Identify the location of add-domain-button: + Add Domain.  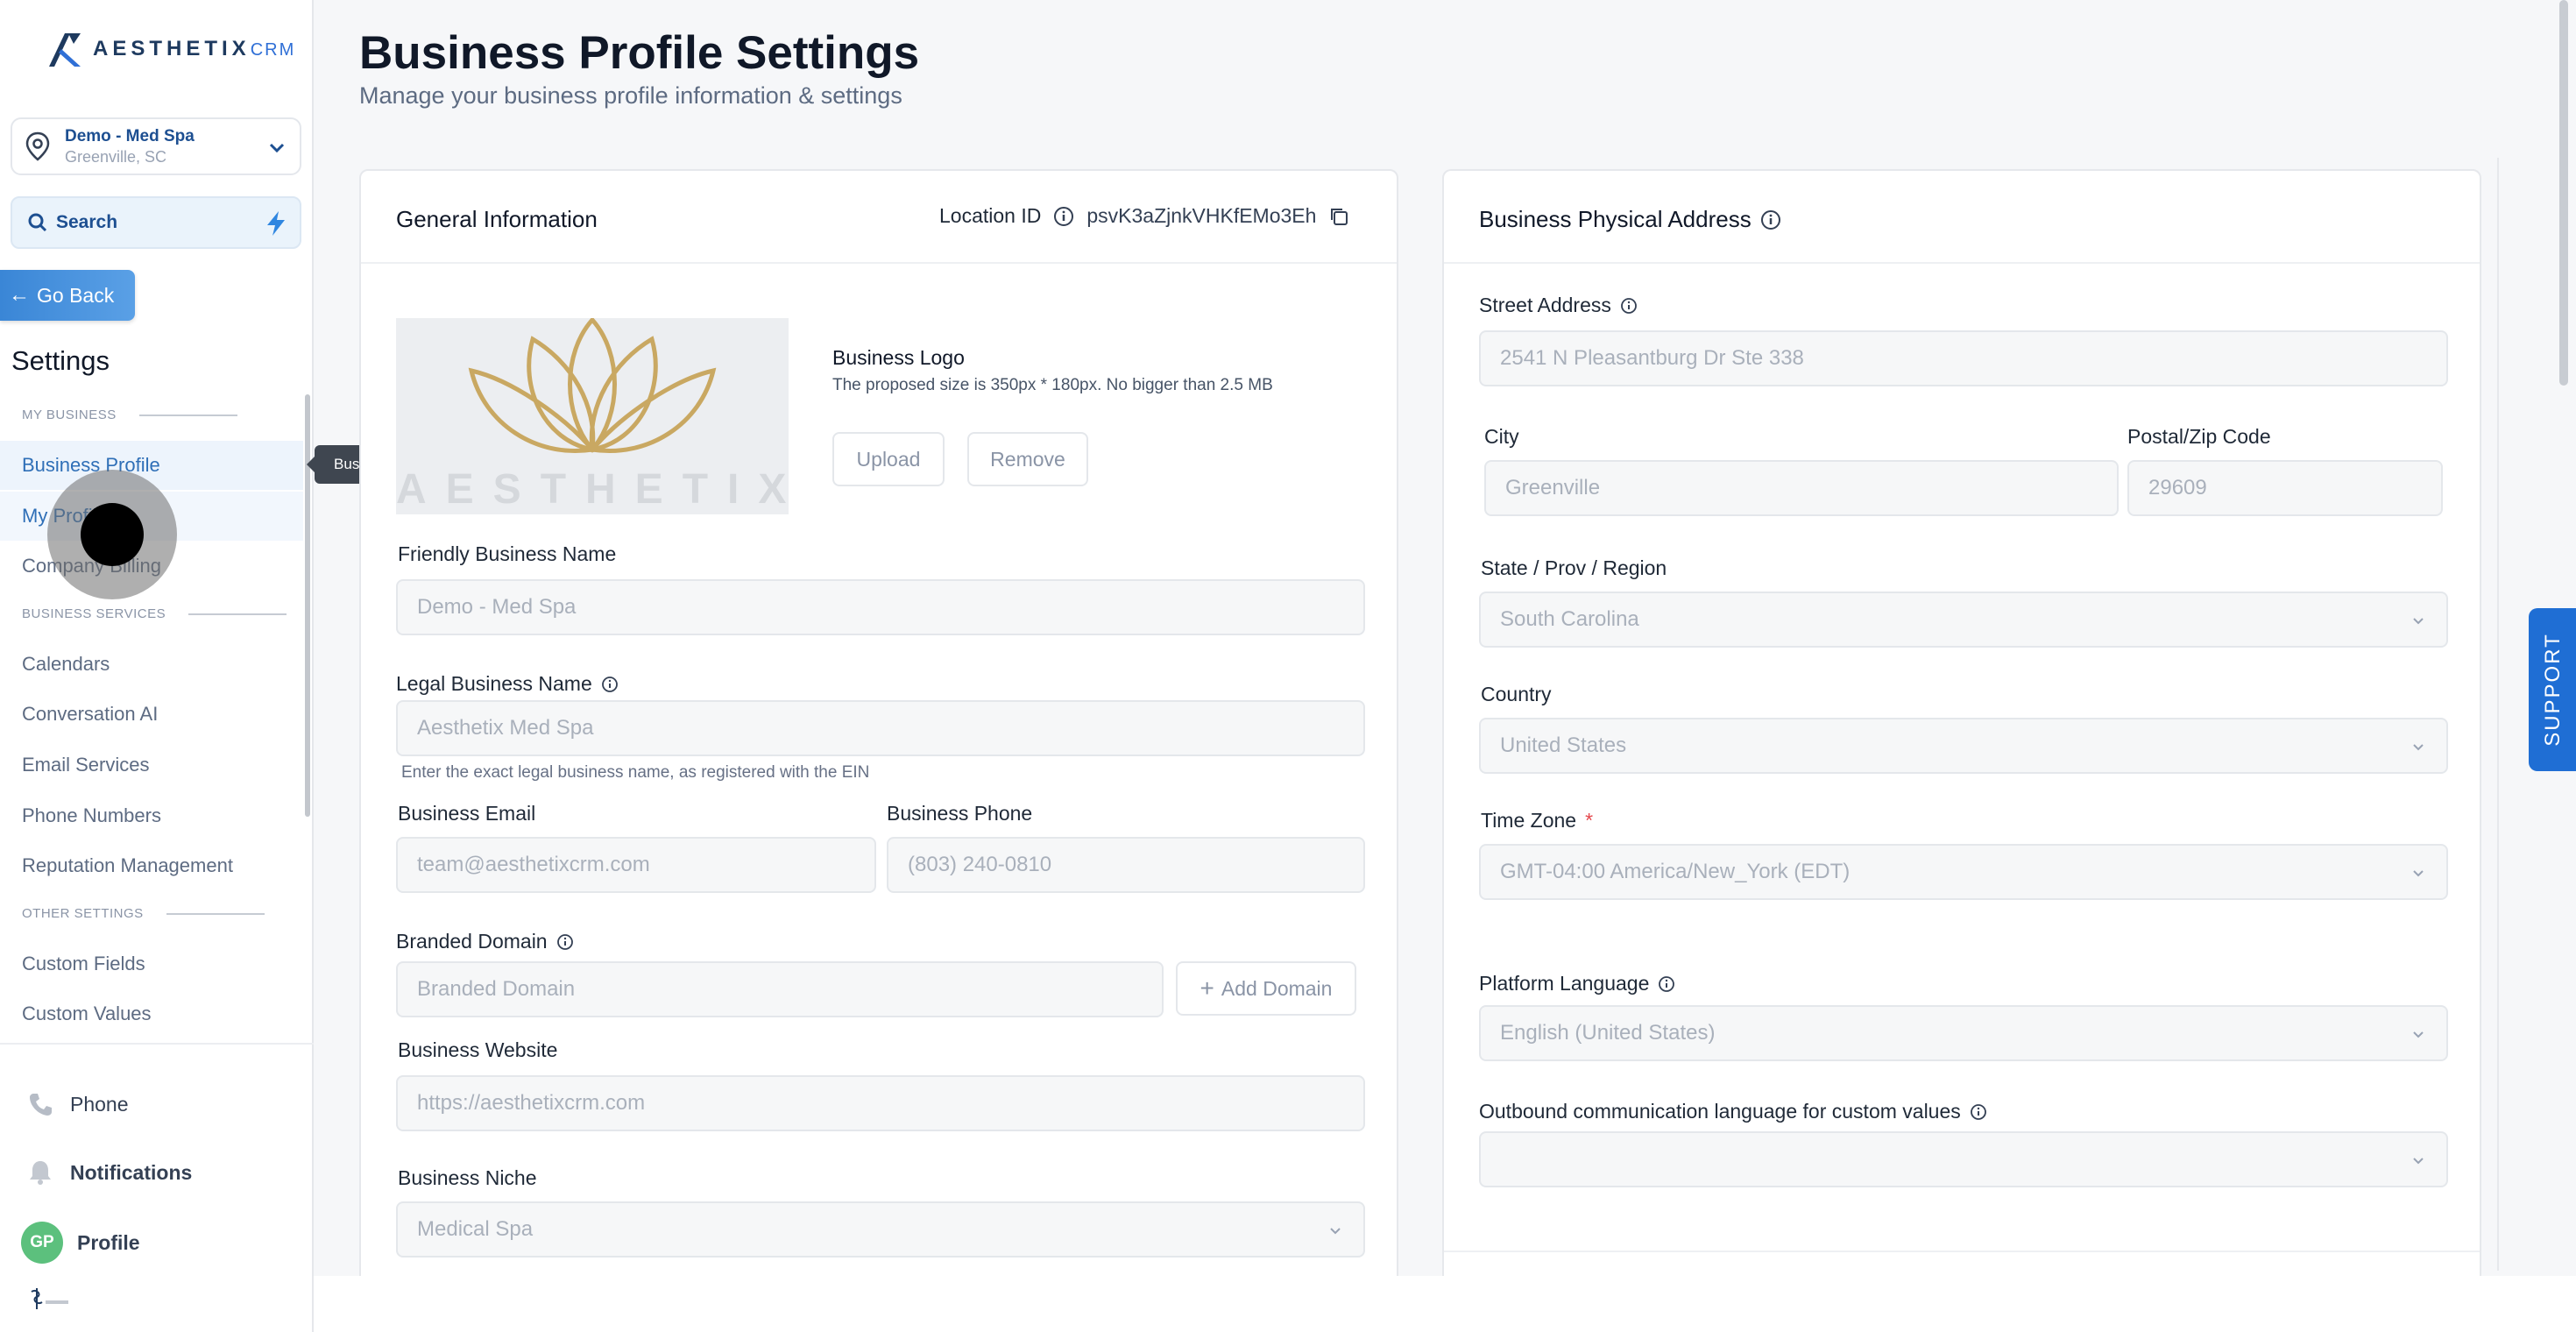
(1266, 988).